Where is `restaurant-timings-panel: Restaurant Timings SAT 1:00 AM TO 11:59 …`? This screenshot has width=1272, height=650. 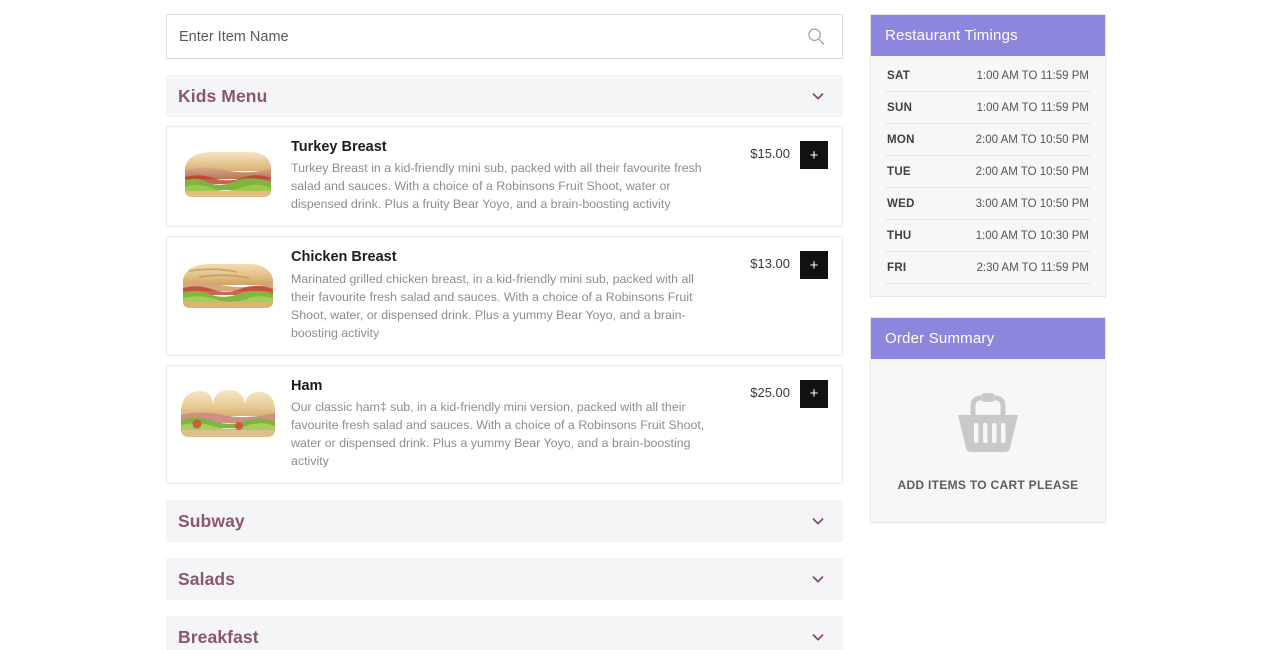 restaurant-timings-panel: Restaurant Timings SAT 1:00 AM TO 11:59 … is located at coordinates (988, 155).